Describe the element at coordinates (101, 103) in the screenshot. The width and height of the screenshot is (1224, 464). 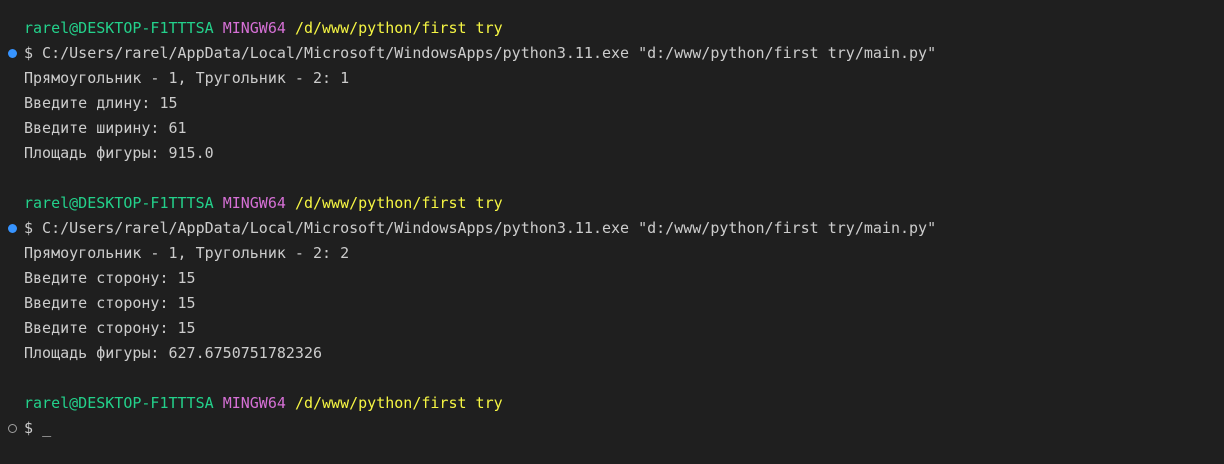
I see `output-line: Введите длину: 15` at that location.